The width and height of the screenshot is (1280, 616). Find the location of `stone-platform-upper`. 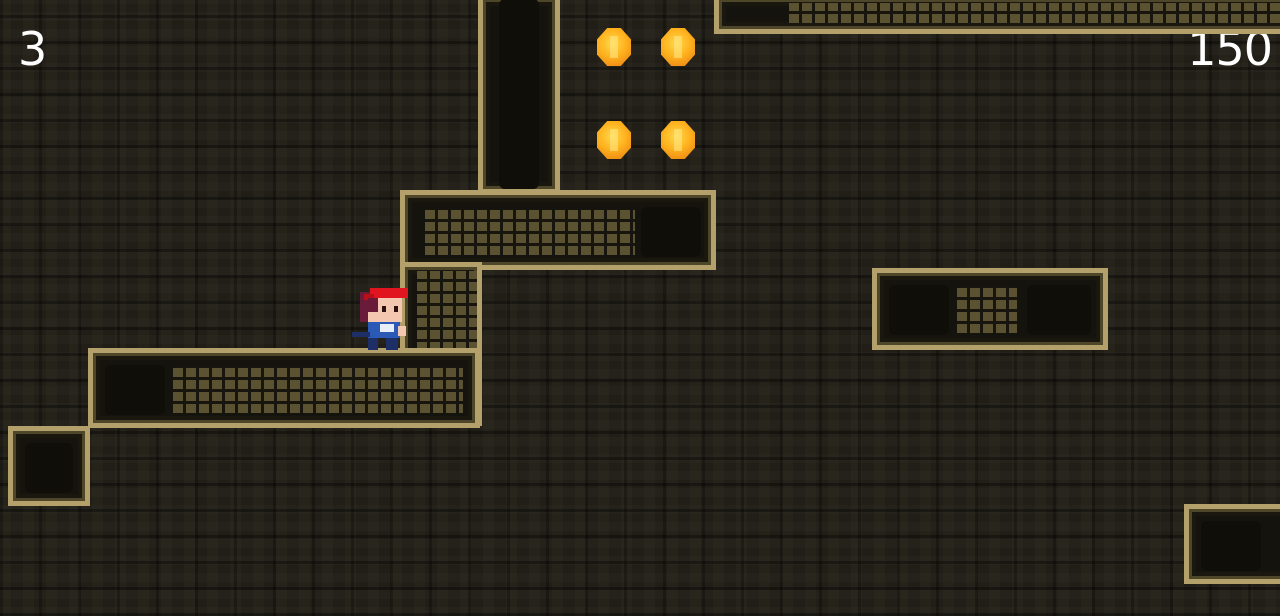

stone-platform-upper is located at coordinates (558, 230).